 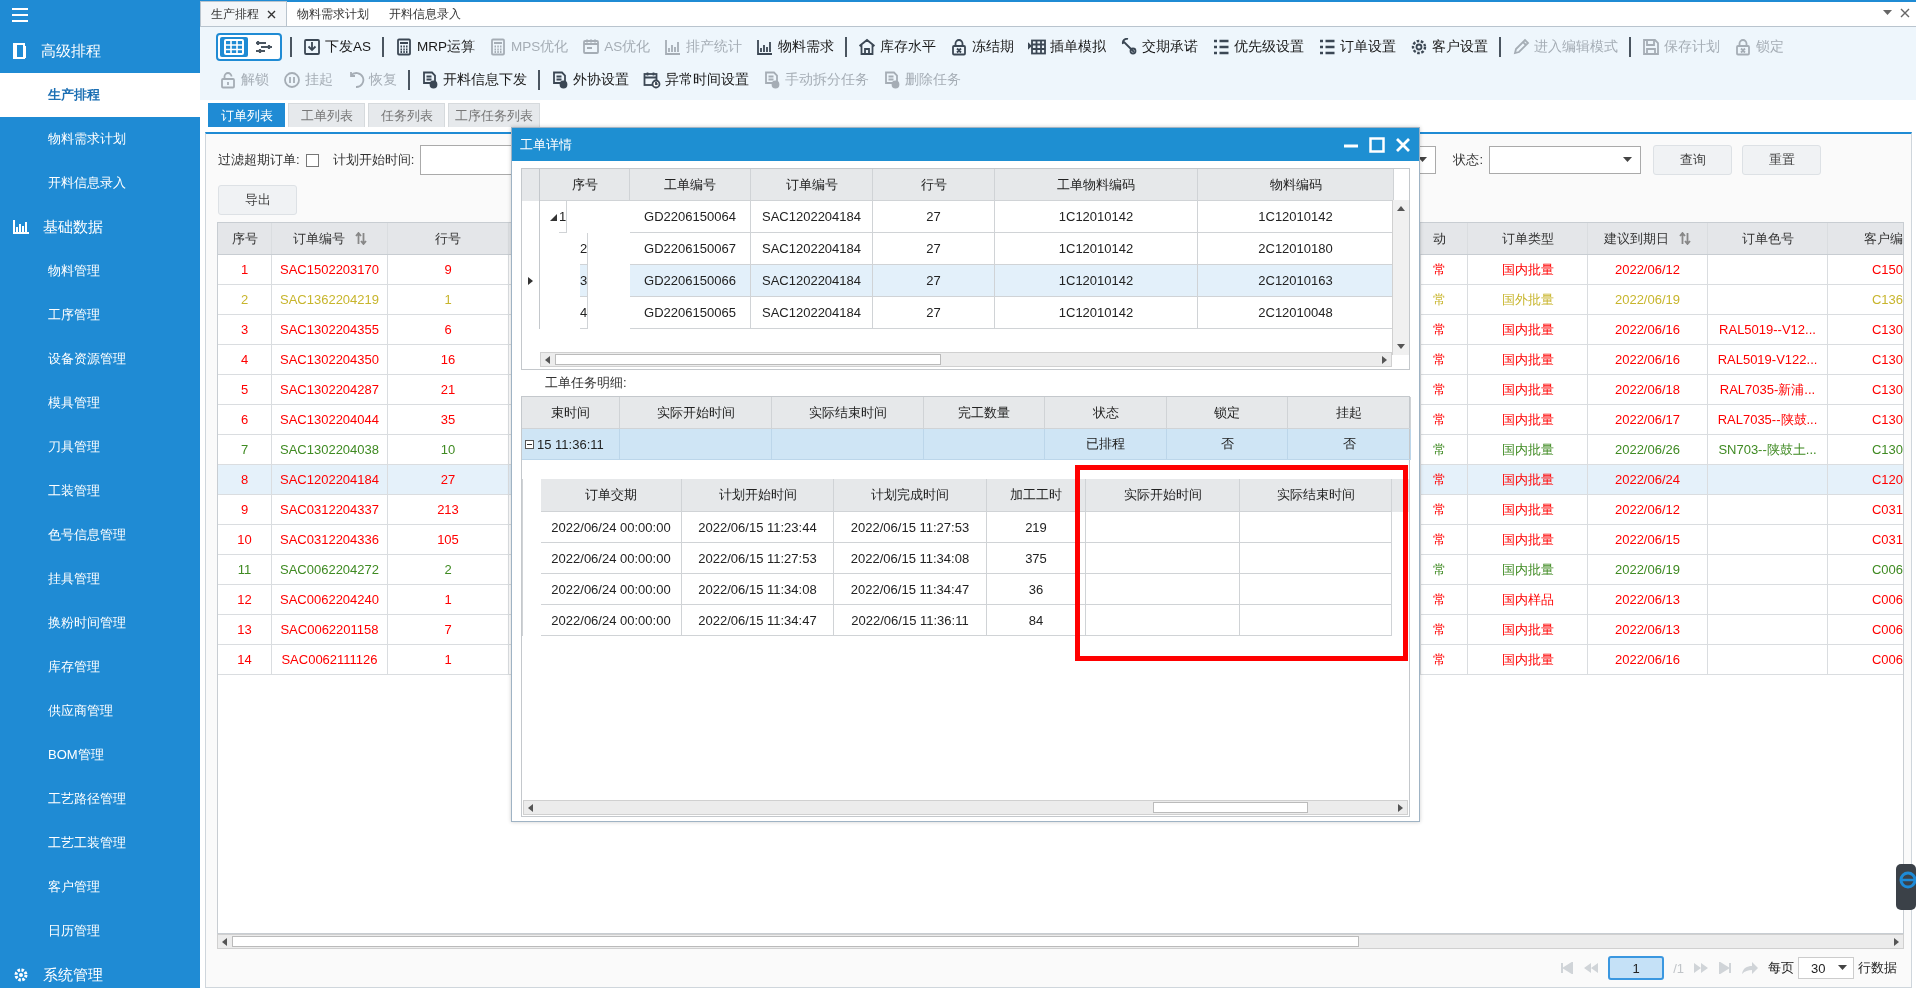 What do you see at coordinates (965, 444) in the screenshot?
I see `table-row: 15 11:36:11 已排程 否 否` at bounding box center [965, 444].